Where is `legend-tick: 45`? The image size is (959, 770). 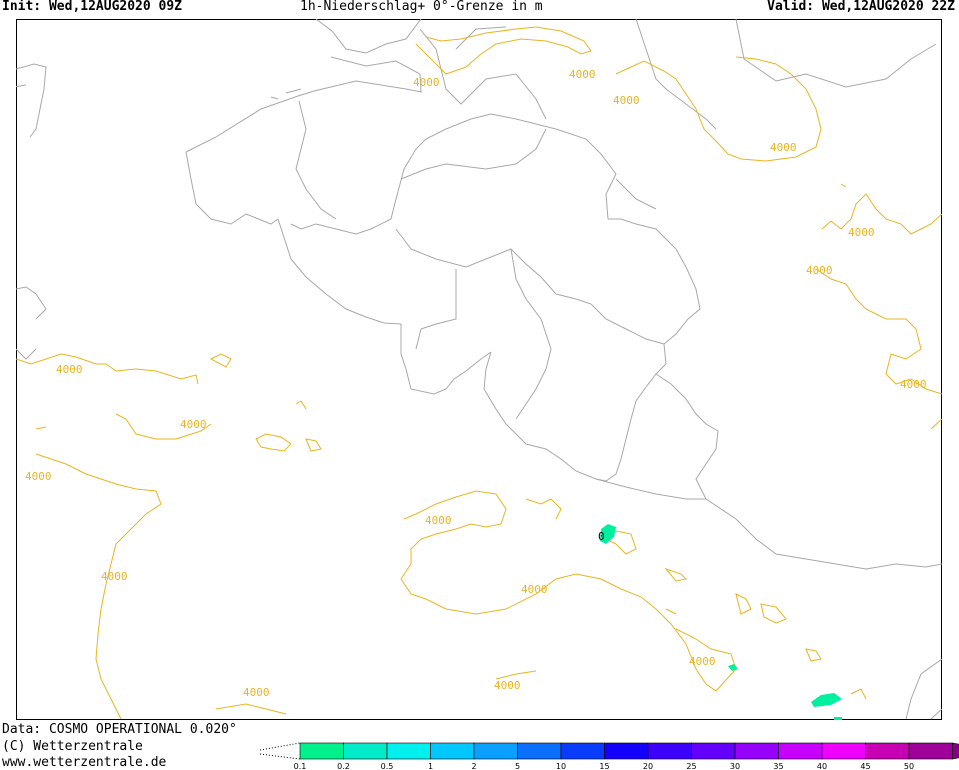 legend-tick: 45 is located at coordinates (865, 766).